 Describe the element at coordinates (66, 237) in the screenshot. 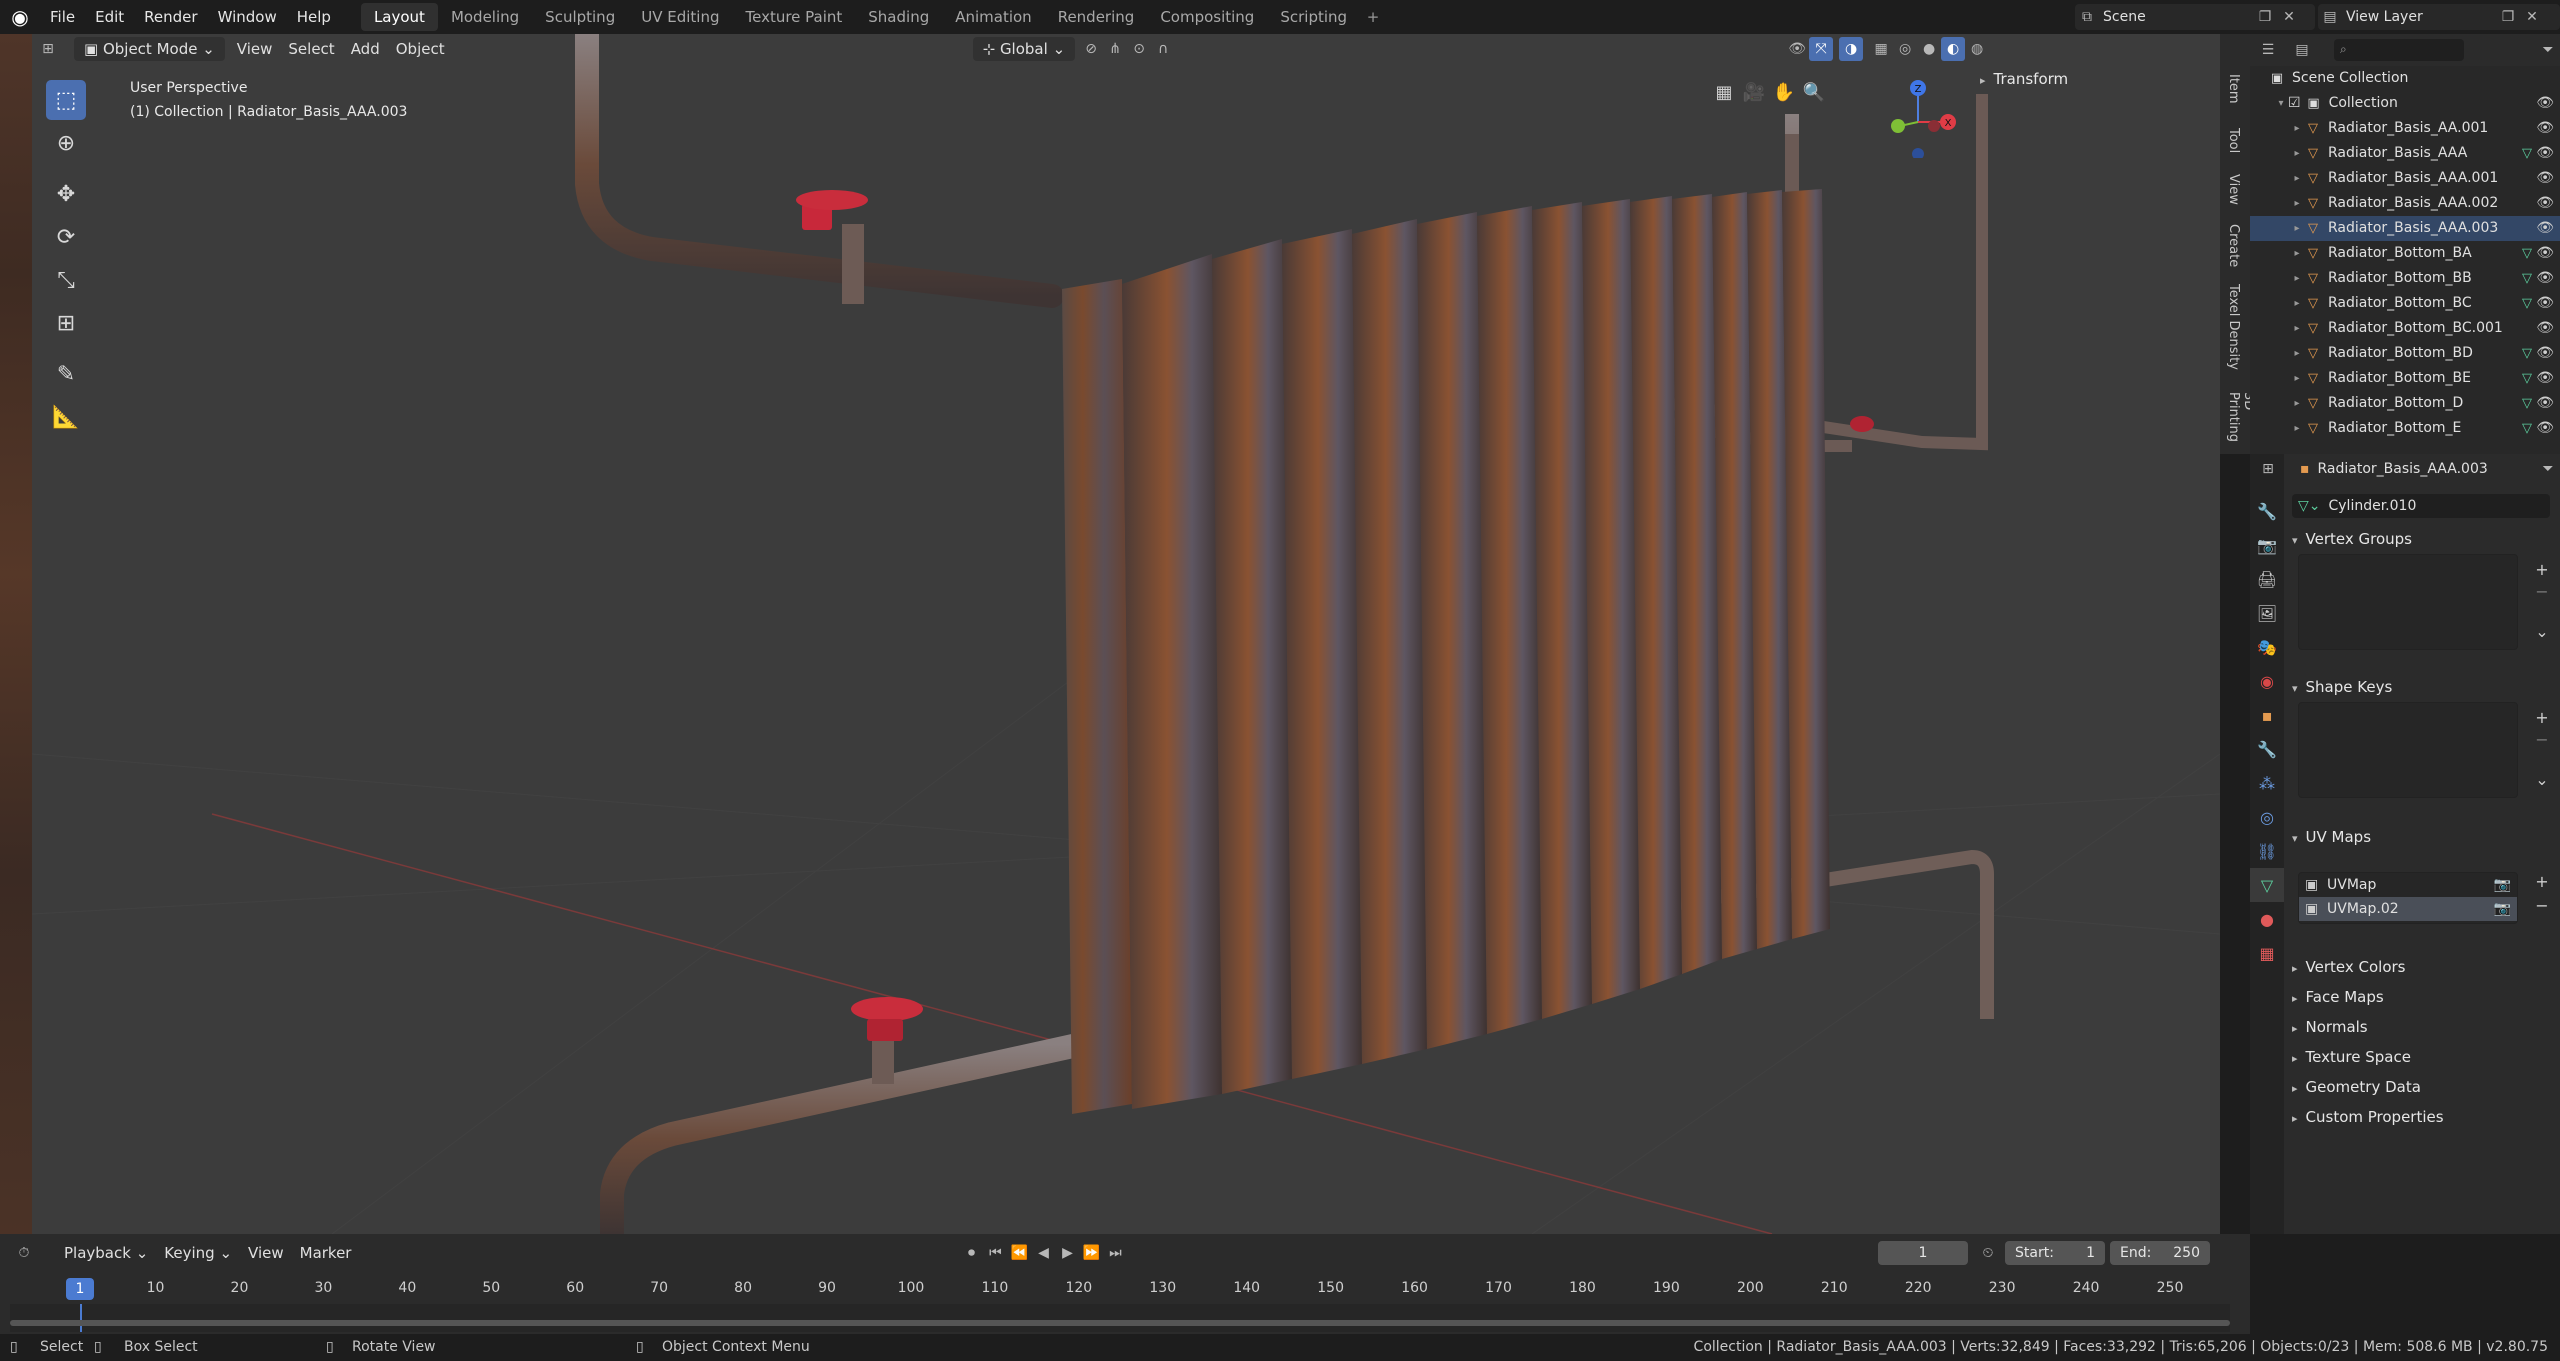

I see `rotate-tool-icon: ⟳` at that location.